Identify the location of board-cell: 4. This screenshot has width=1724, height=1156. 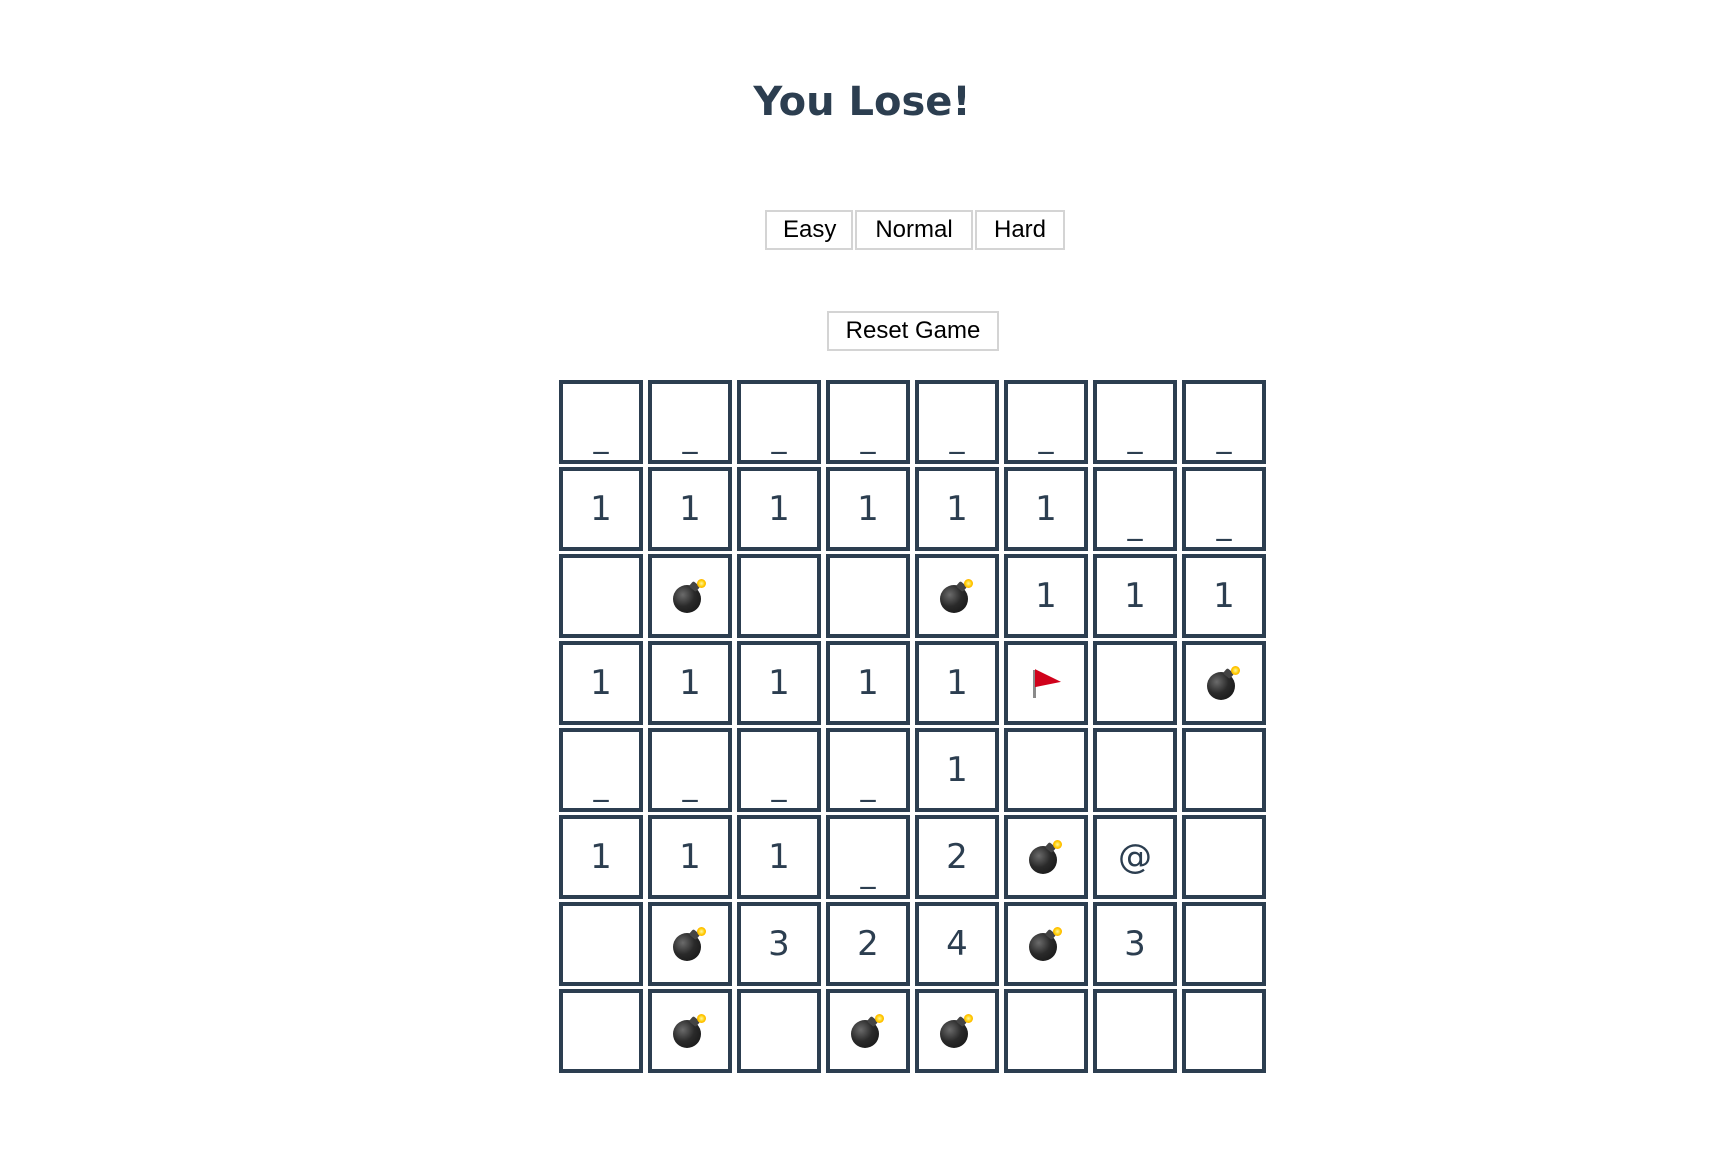
(957, 944).